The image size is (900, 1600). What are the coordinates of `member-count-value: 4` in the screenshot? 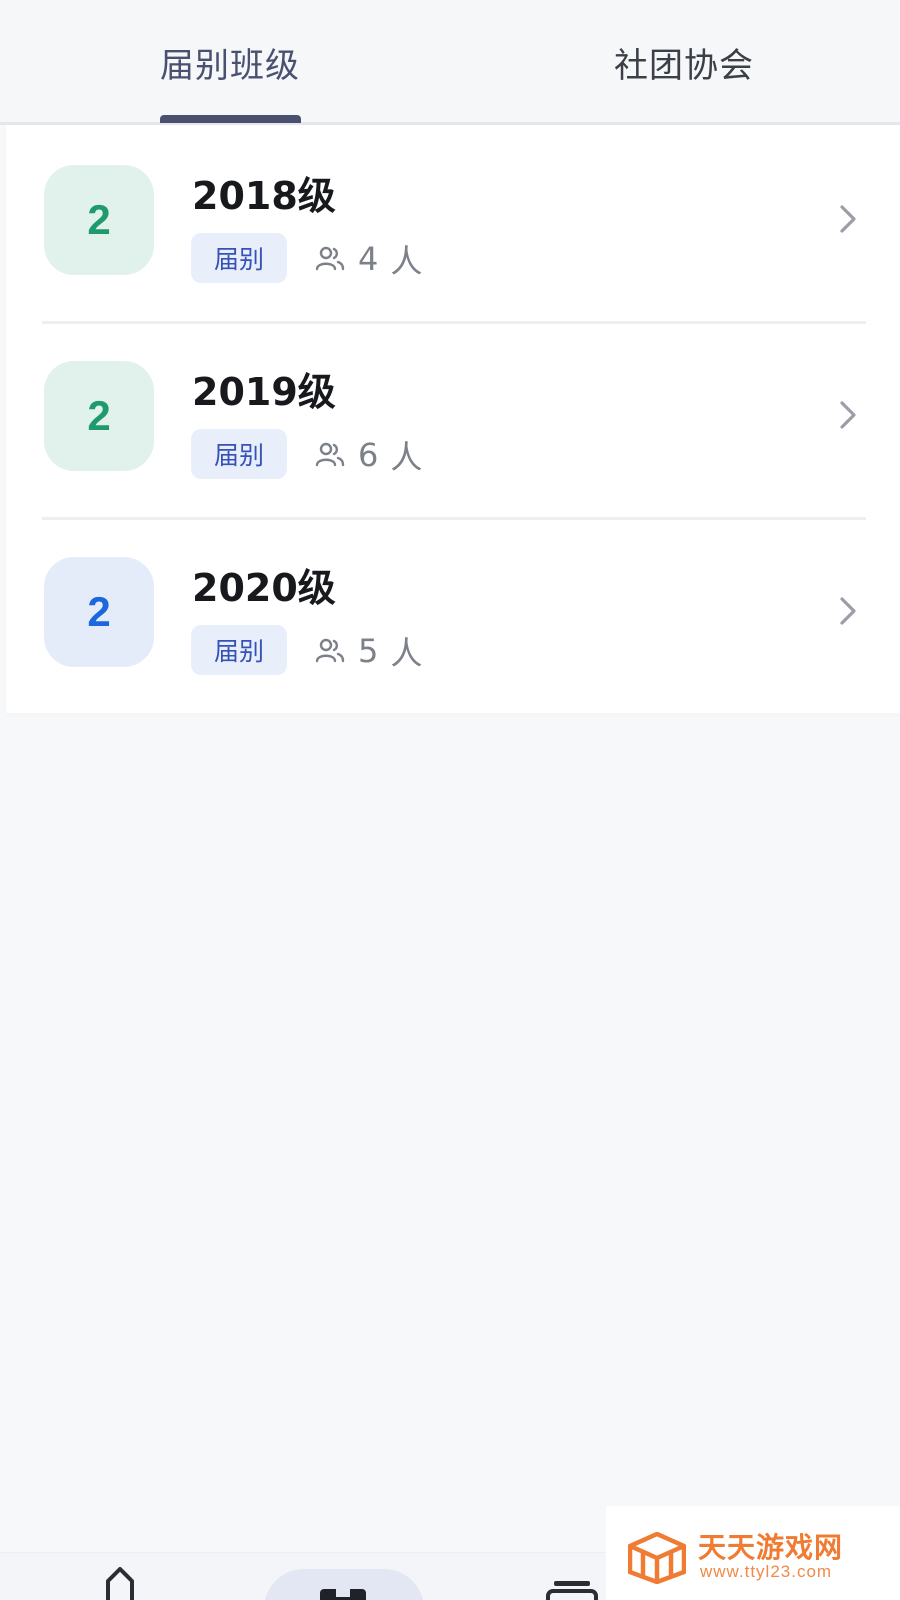 It's located at (368, 259).